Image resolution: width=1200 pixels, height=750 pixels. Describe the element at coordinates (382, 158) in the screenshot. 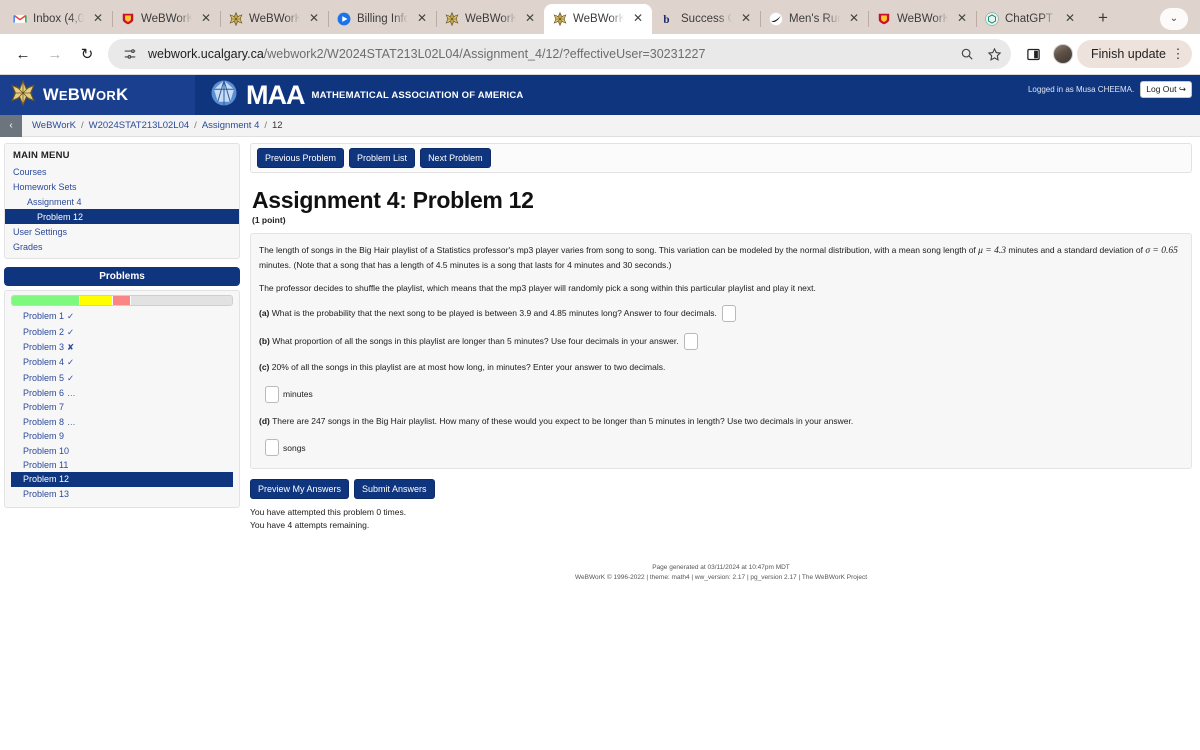

I see `problem-list-button: Problem List` at that location.